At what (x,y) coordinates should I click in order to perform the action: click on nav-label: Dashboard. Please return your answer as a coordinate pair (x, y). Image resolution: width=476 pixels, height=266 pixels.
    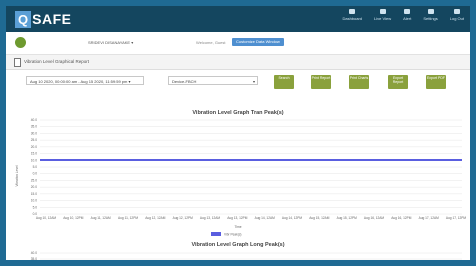
    Looking at the image, I should click on (352, 18).